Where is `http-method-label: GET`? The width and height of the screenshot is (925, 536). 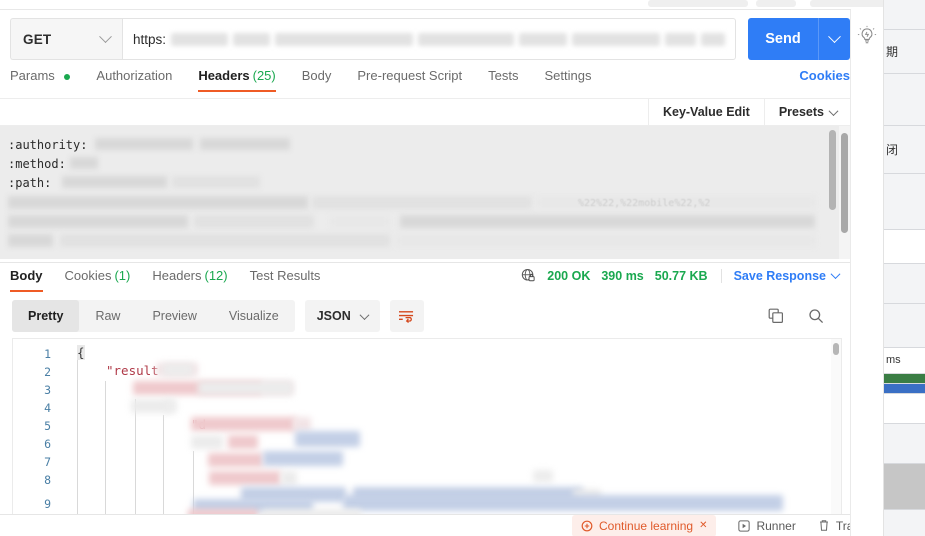
http-method-label: GET is located at coordinates (37, 39).